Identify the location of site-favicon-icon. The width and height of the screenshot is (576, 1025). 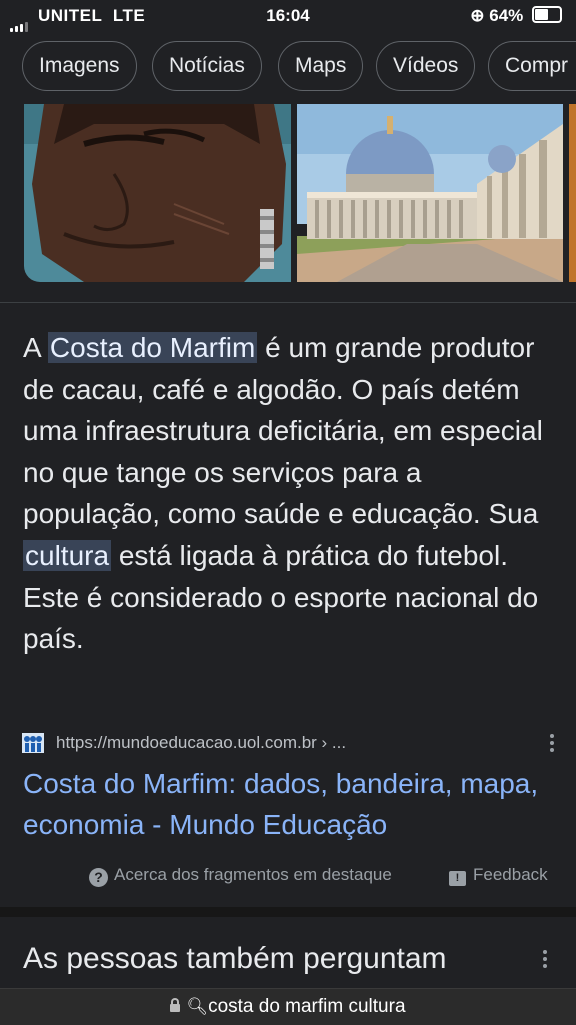
(33, 743).